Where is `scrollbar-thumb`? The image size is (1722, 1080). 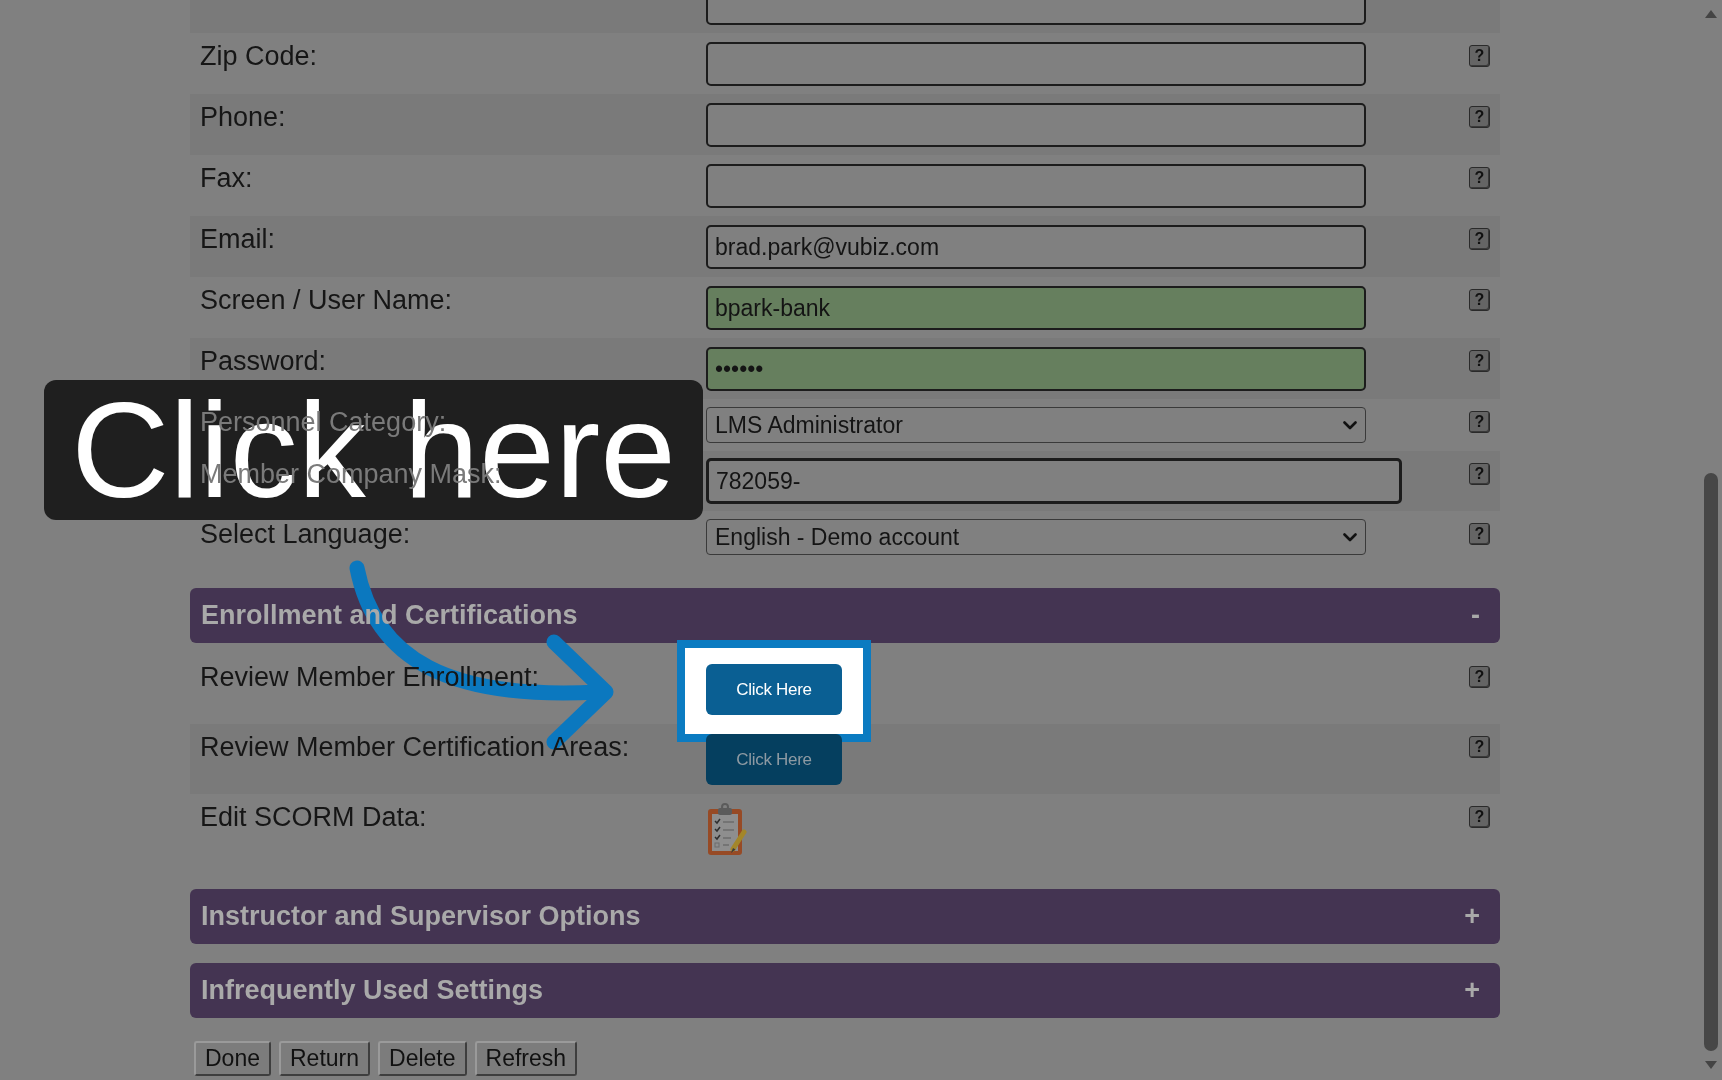
scrollbar-thumb is located at coordinates (1711, 762).